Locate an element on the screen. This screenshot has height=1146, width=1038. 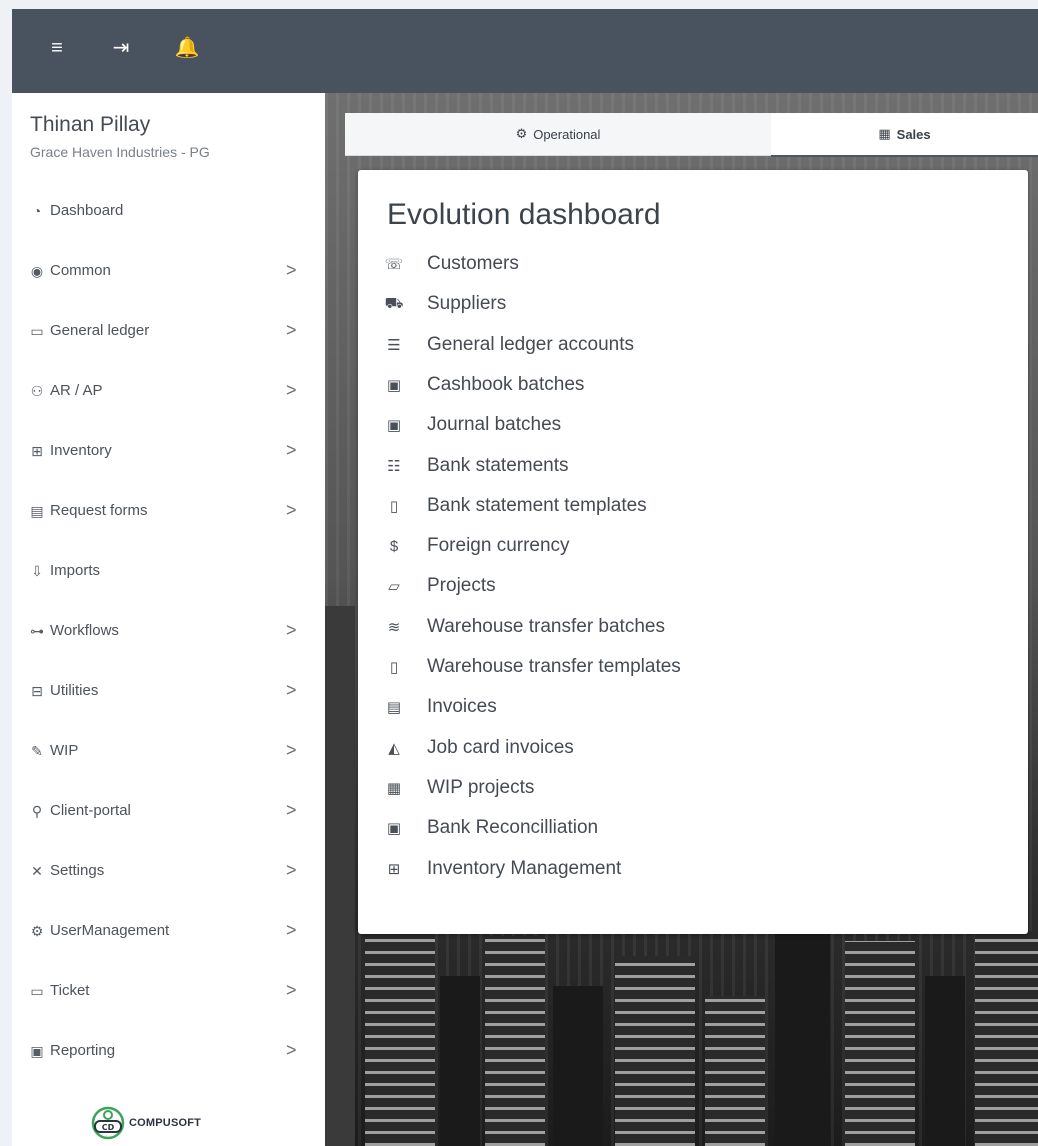
sidebar-item-usermanagement: ⚙ UserManagement > is located at coordinates (168, 932).